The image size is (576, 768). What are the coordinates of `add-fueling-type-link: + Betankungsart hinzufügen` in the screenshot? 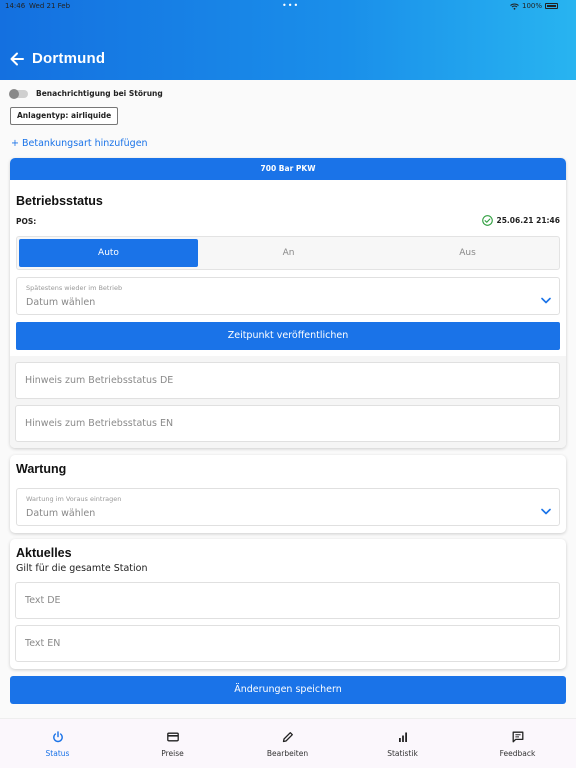 It's located at (79, 143).